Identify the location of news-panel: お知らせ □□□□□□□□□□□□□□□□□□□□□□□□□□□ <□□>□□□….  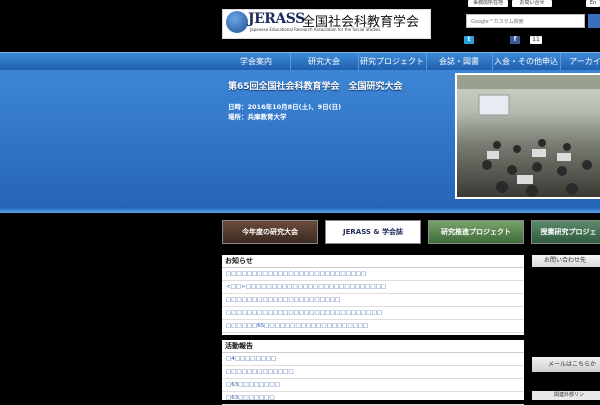
(373, 295).